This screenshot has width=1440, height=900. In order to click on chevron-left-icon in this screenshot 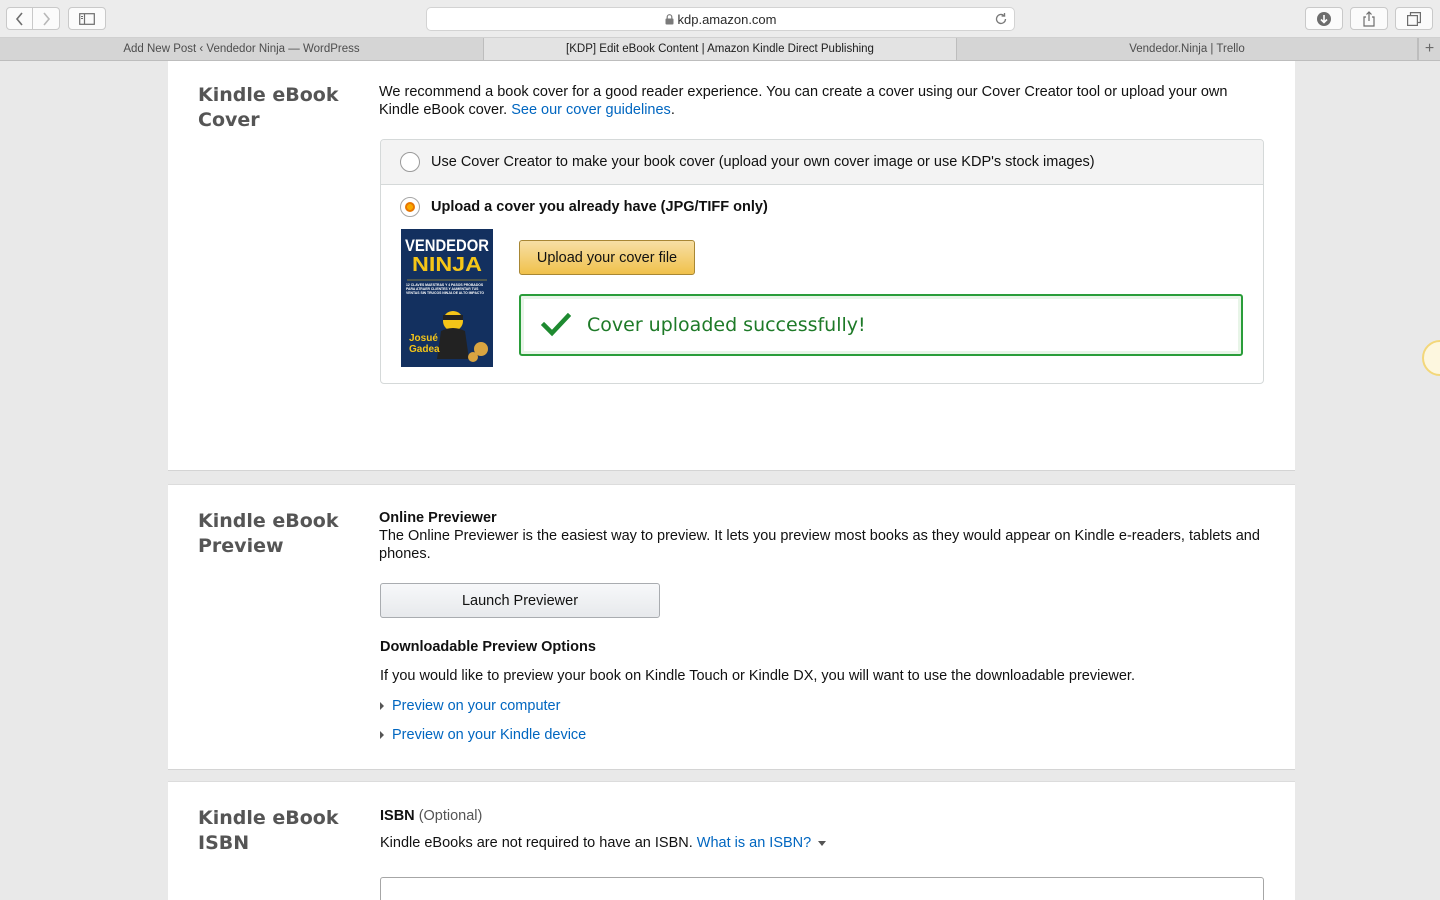, I will do `click(19, 18)`.